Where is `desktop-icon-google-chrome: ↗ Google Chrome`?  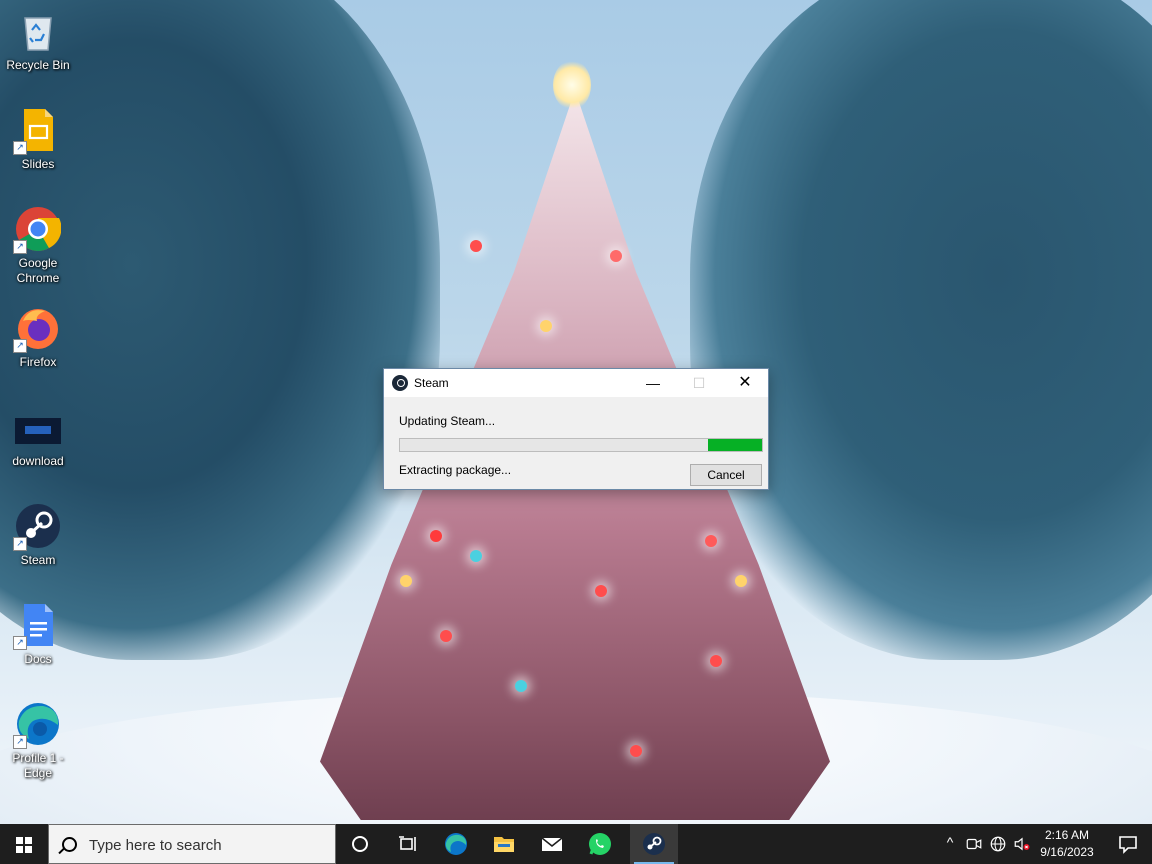
desktop-icon-google-chrome: ↗ Google Chrome is located at coordinates (38, 246).